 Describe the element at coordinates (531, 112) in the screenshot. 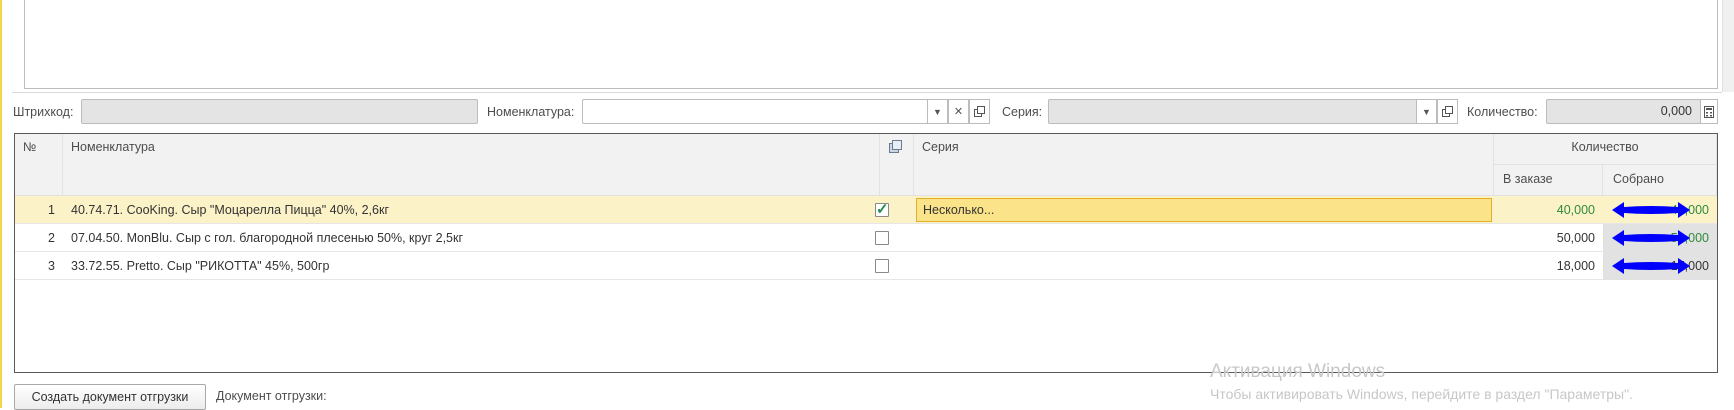

I see `nomenclature-label: Номенклатура:` at that location.